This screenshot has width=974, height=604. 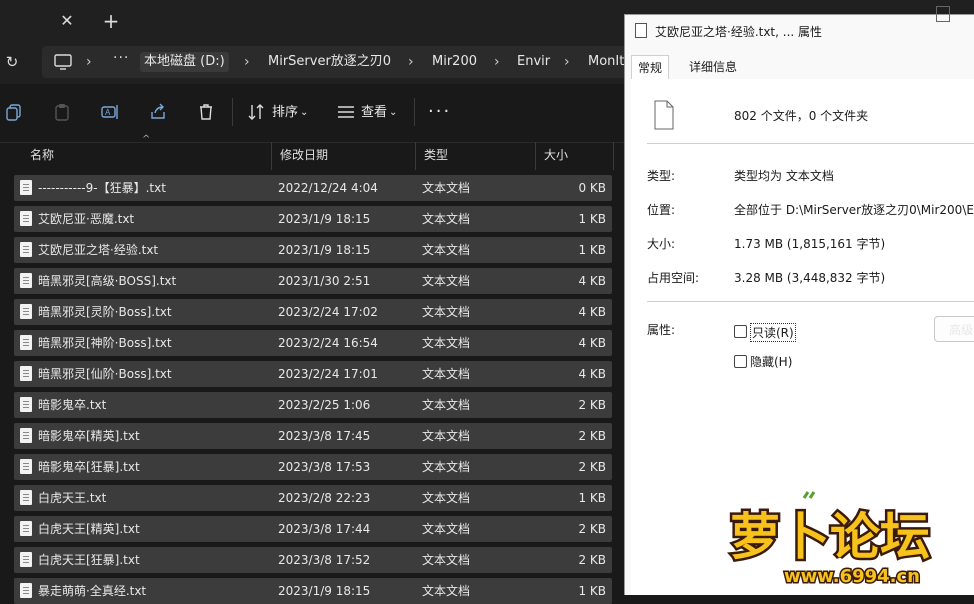 I want to click on table-row: 暗黑邪灵[灵阶·Boss].txt 2023/2/24 17:02 文本文档 4 KB, so click(x=313, y=312).